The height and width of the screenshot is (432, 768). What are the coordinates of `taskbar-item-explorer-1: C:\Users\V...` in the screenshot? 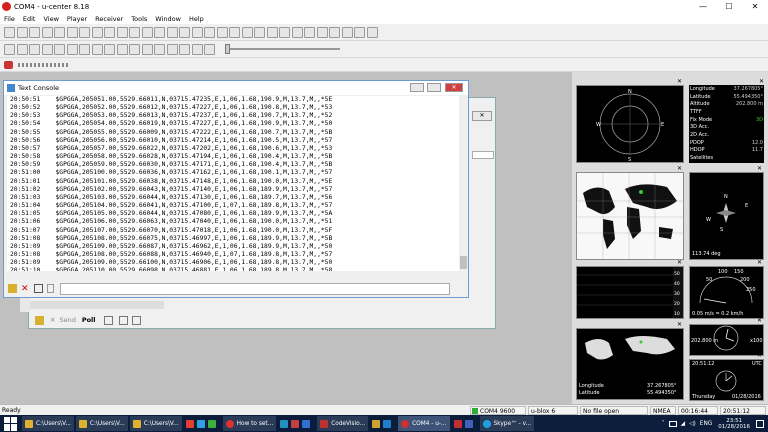 It's located at (48, 423).